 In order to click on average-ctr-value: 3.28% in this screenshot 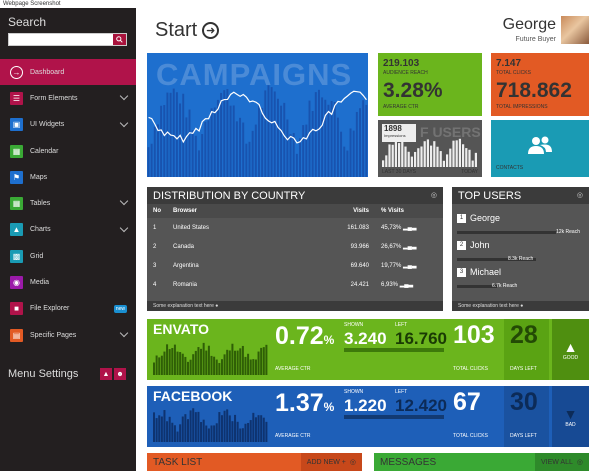, I will do `click(413, 90)`.